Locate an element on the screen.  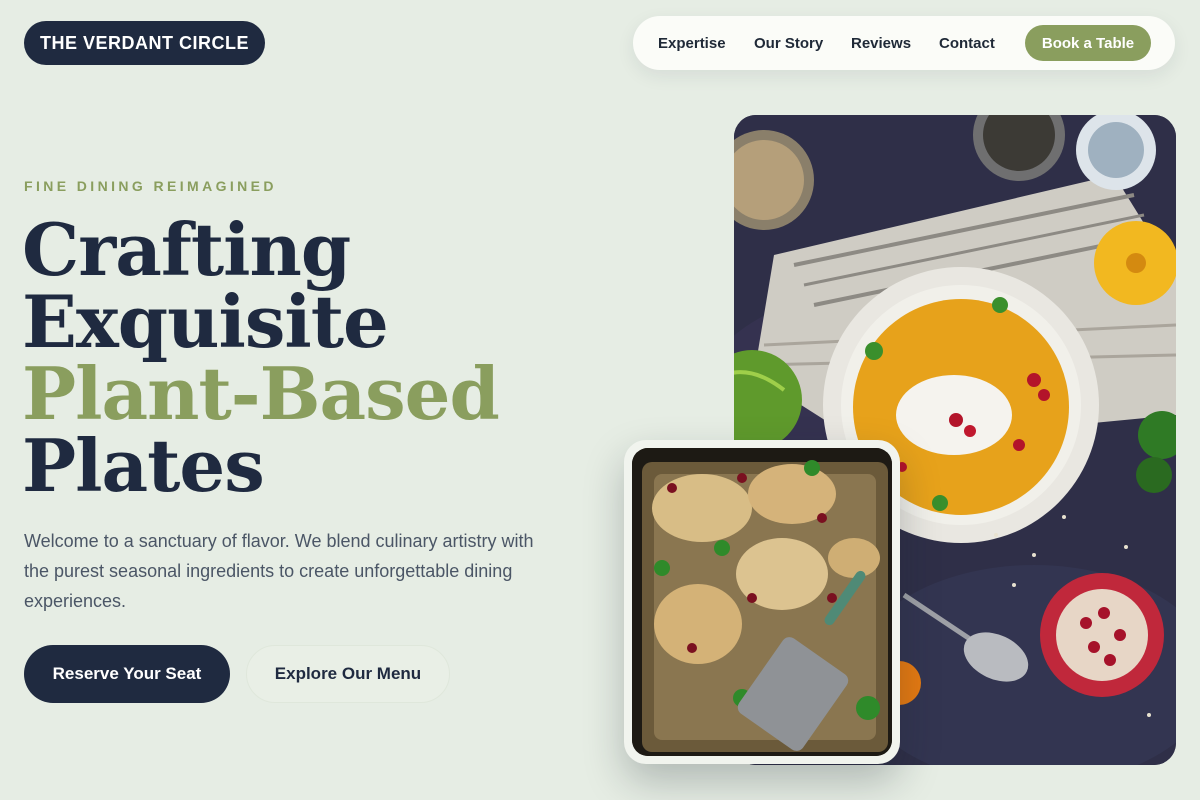
nav-link-our-story: Our Story is located at coordinates (788, 43).